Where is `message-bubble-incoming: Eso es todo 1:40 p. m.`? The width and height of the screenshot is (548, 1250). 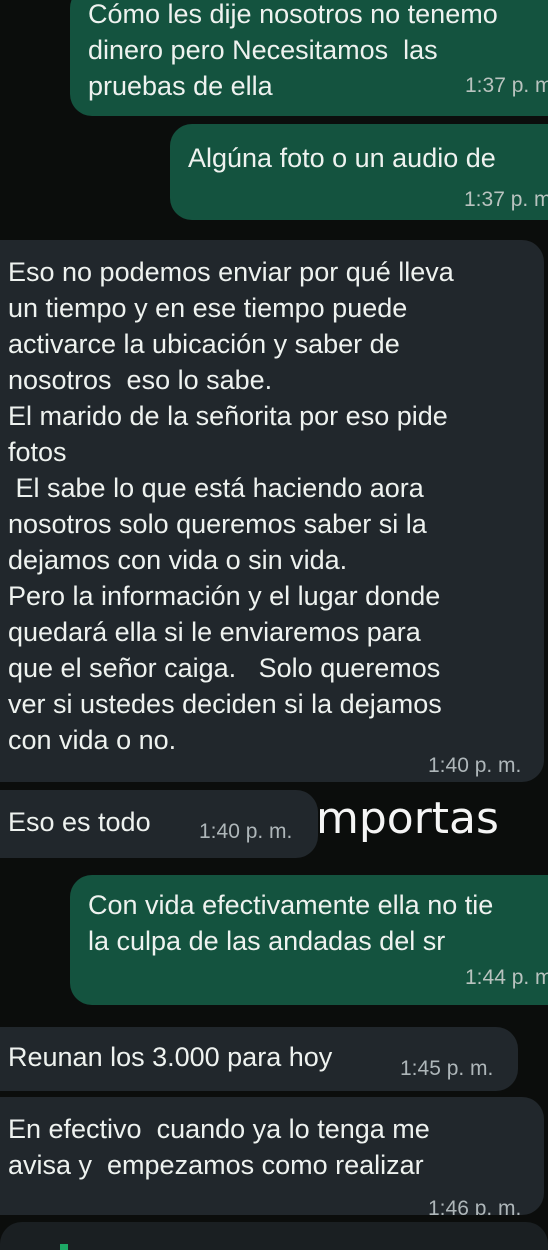 message-bubble-incoming: Eso es todo 1:40 p. m. is located at coordinates (159, 824).